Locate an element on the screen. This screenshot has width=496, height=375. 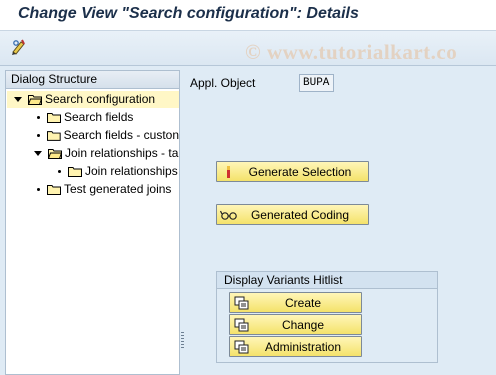
display-change-icon is located at coordinates (18, 47).